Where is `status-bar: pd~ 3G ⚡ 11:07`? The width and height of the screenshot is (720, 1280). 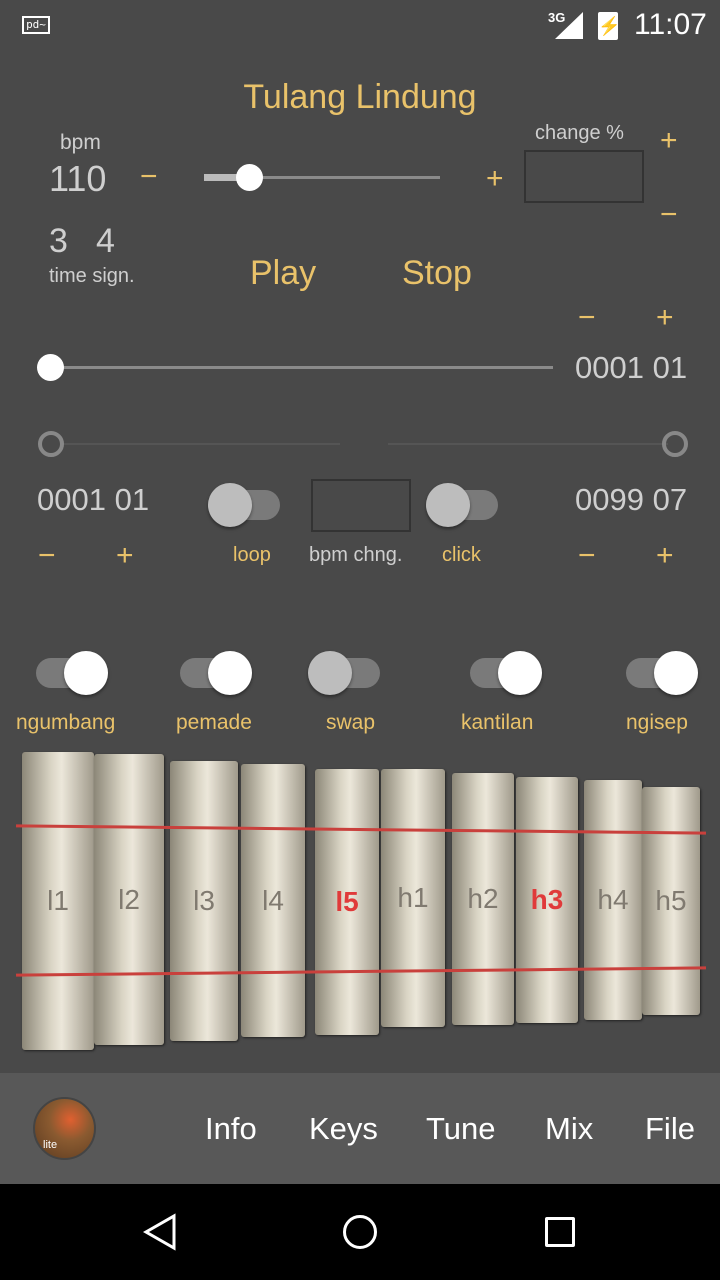
status-bar: pd~ 3G ⚡ 11:07 is located at coordinates (360, 26).